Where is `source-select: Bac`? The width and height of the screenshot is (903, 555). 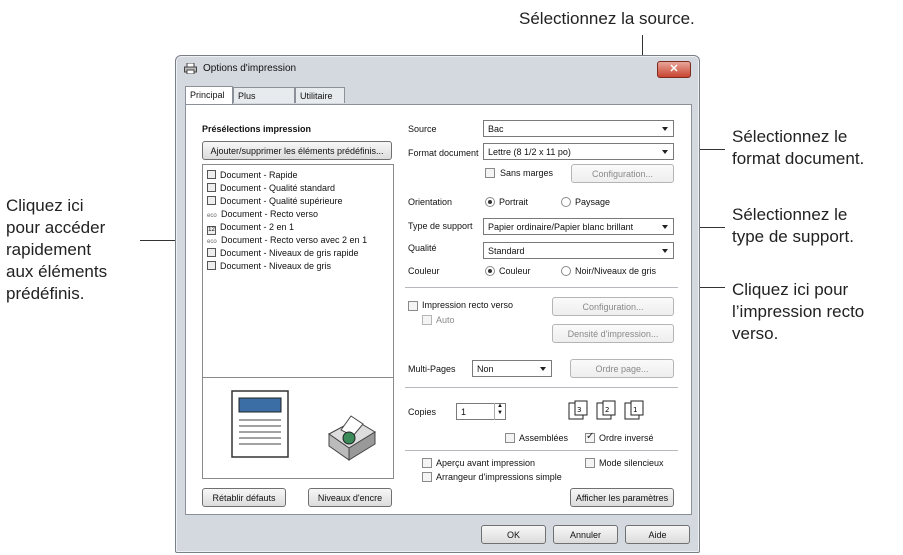 source-select: Bac is located at coordinates (578, 128).